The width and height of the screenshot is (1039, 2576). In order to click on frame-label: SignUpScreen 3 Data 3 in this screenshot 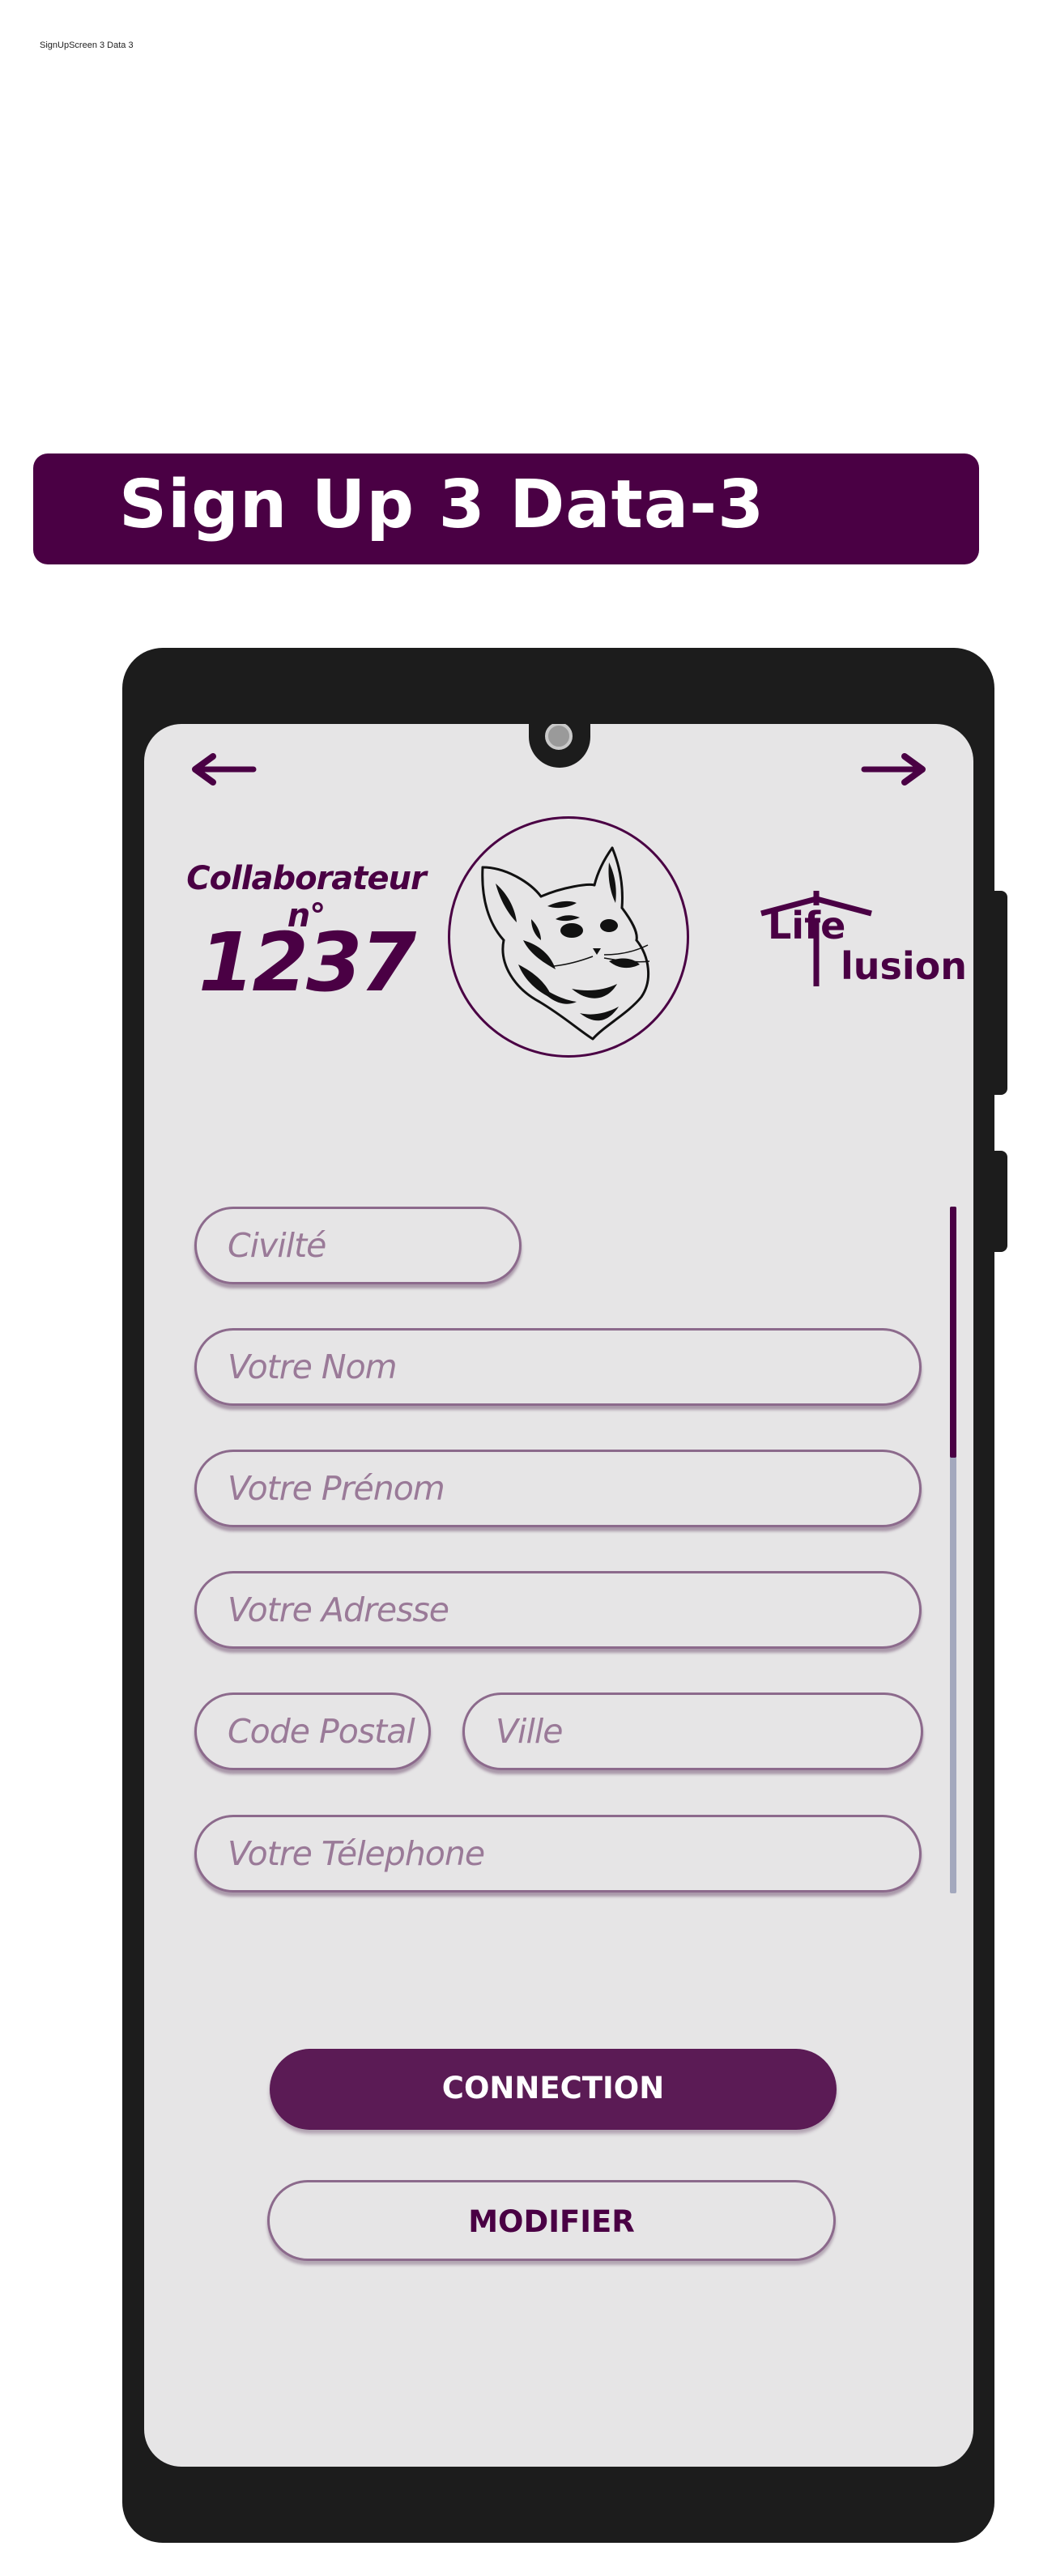, I will do `click(87, 45)`.